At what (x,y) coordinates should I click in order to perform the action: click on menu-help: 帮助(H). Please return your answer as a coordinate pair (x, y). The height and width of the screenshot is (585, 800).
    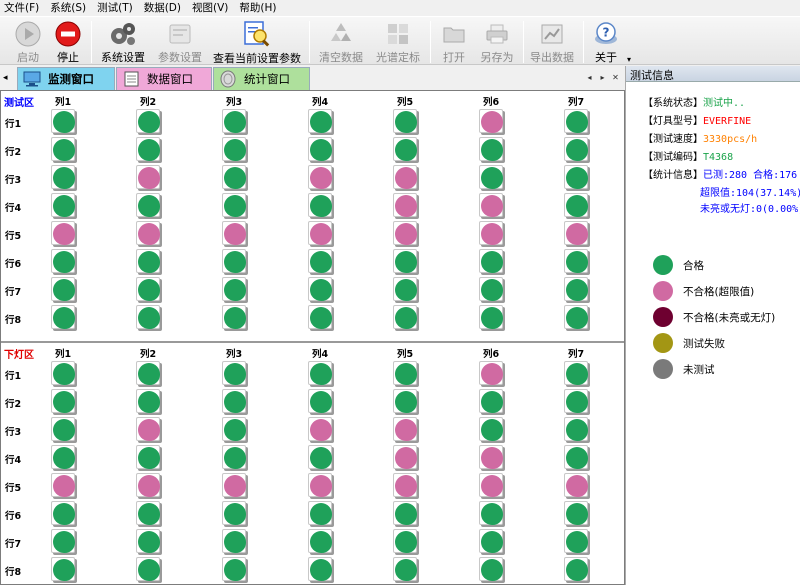
    Looking at the image, I should click on (257, 7).